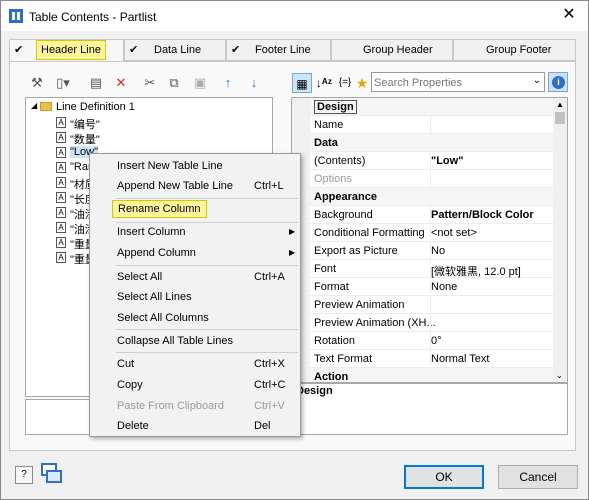  I want to click on window-title: Table Contents - Partlist, so click(93, 17).